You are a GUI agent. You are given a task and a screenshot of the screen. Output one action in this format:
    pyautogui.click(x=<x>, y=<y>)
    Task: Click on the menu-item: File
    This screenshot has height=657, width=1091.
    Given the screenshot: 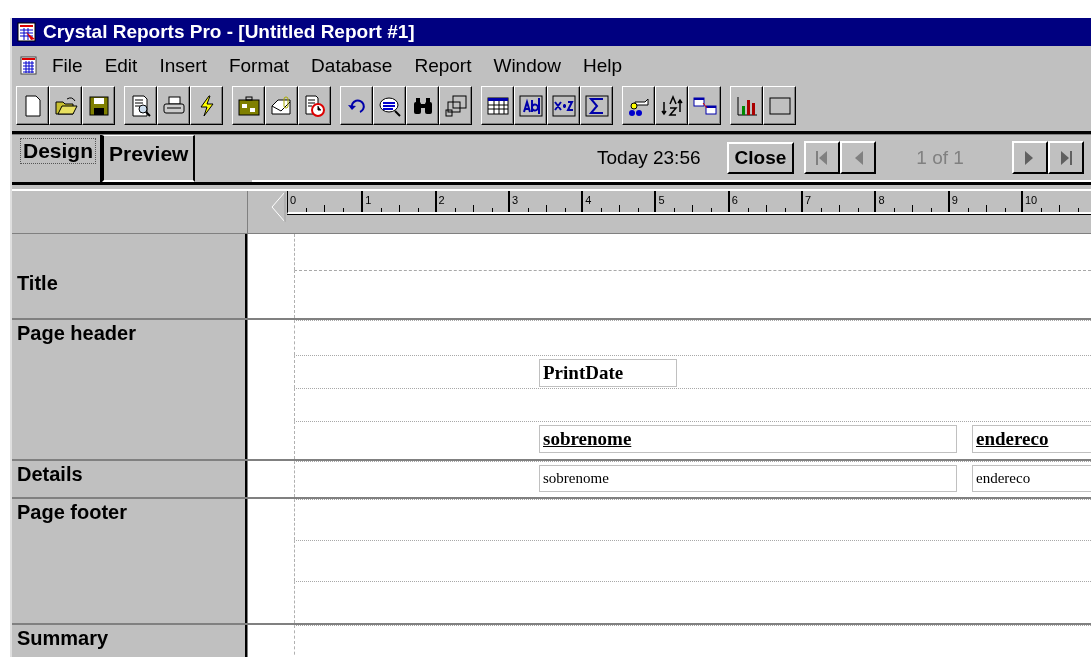 What is the action you would take?
    pyautogui.click(x=67, y=66)
    